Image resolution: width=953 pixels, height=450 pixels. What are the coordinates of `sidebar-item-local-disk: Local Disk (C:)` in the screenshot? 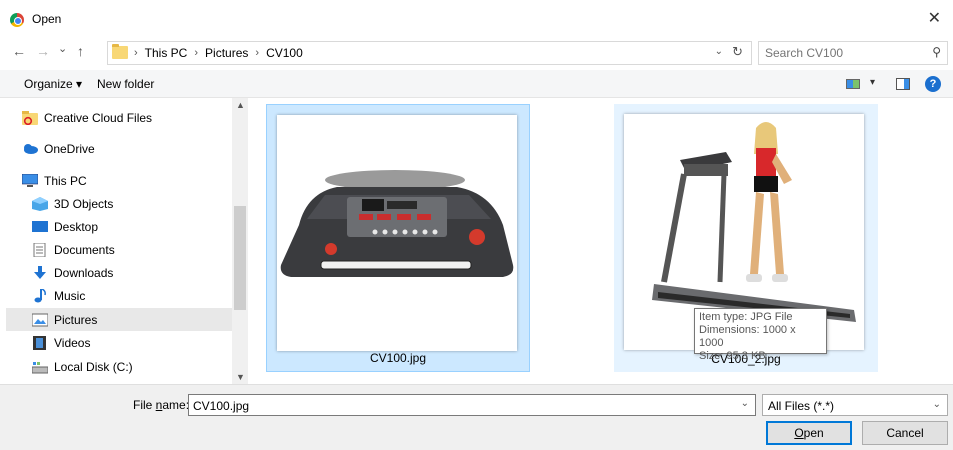 It's located at (131, 366).